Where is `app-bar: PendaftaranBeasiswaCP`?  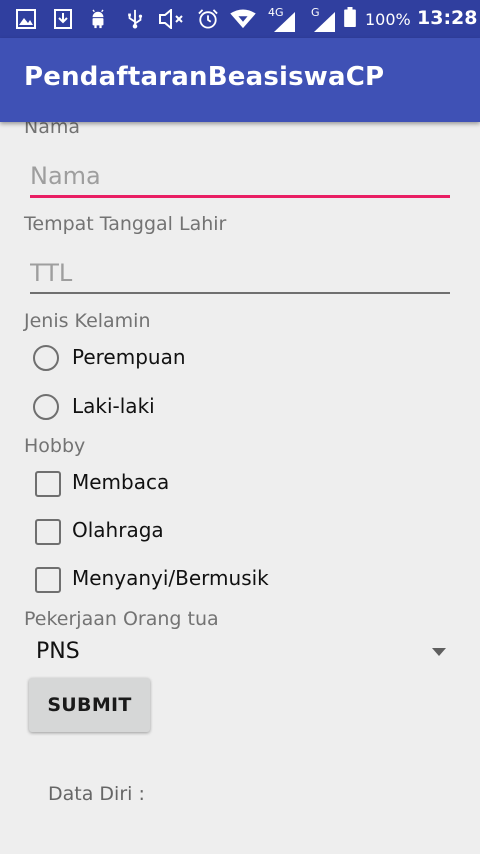 app-bar: PendaftaranBeasiswaCP is located at coordinates (240, 80).